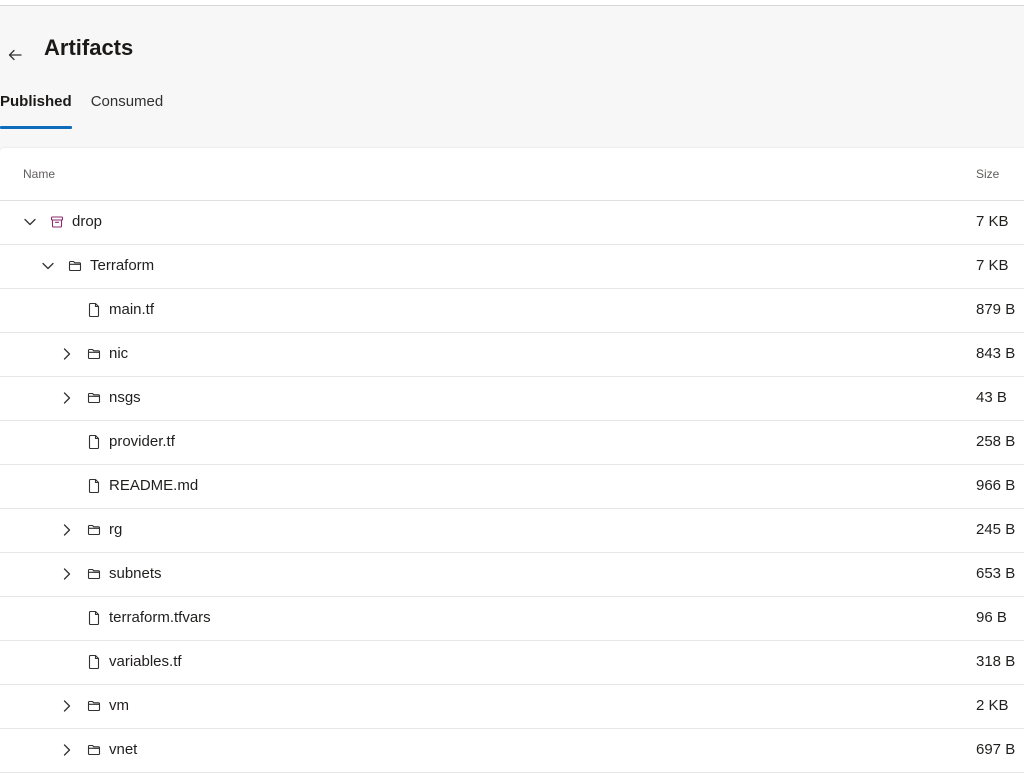  I want to click on table-row: subnets 653 B, so click(512, 575).